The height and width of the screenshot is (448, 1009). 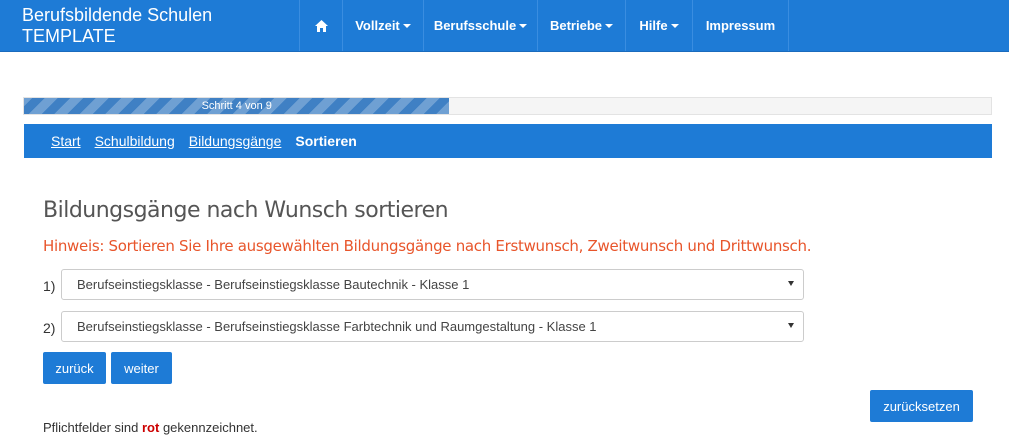 I want to click on brand-title: Berufsbildende Schulen TEMPLATE, so click(x=150, y=25).